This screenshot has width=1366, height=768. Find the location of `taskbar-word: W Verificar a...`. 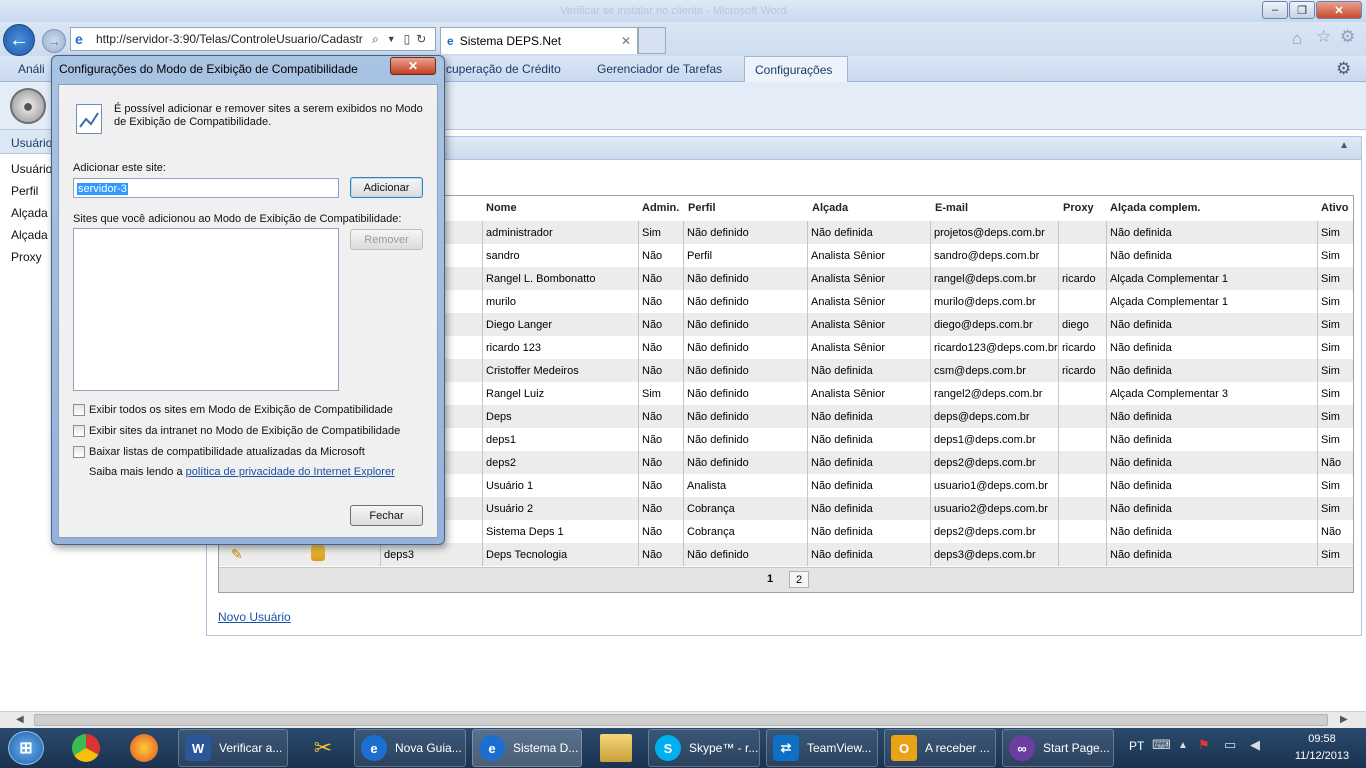

taskbar-word: W Verificar a... is located at coordinates (233, 748).